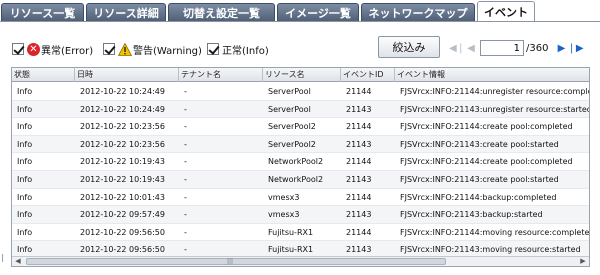 This screenshot has height=275, width=600. Describe the element at coordinates (33, 49) in the screenshot. I see `error-circle-icon: ✕` at that location.